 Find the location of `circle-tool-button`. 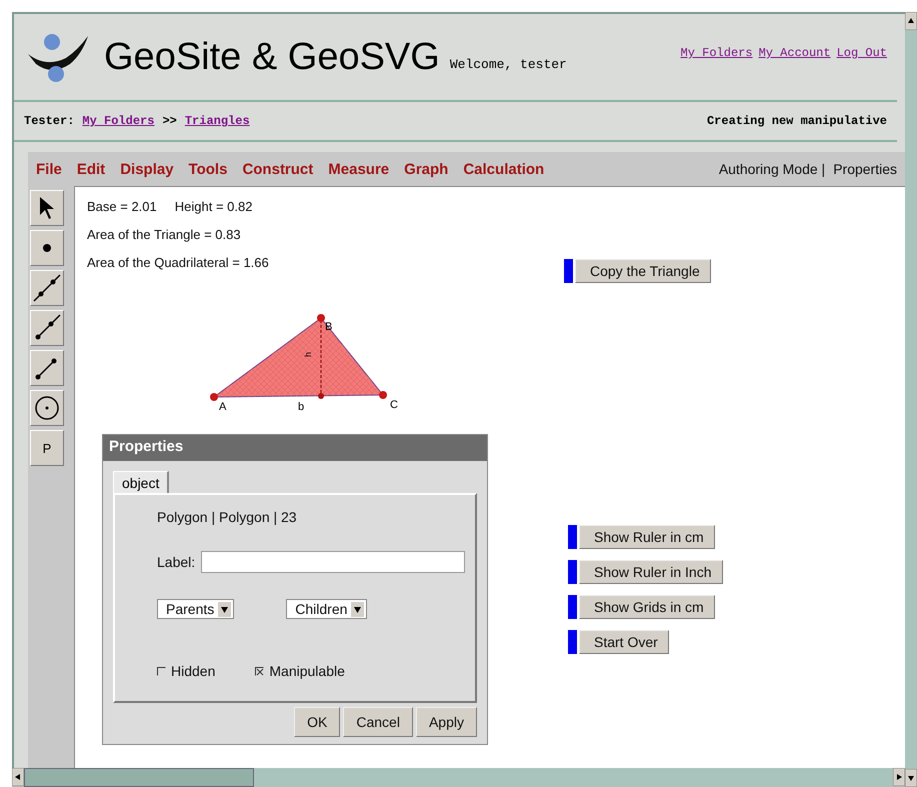

circle-tool-button is located at coordinates (47, 408).